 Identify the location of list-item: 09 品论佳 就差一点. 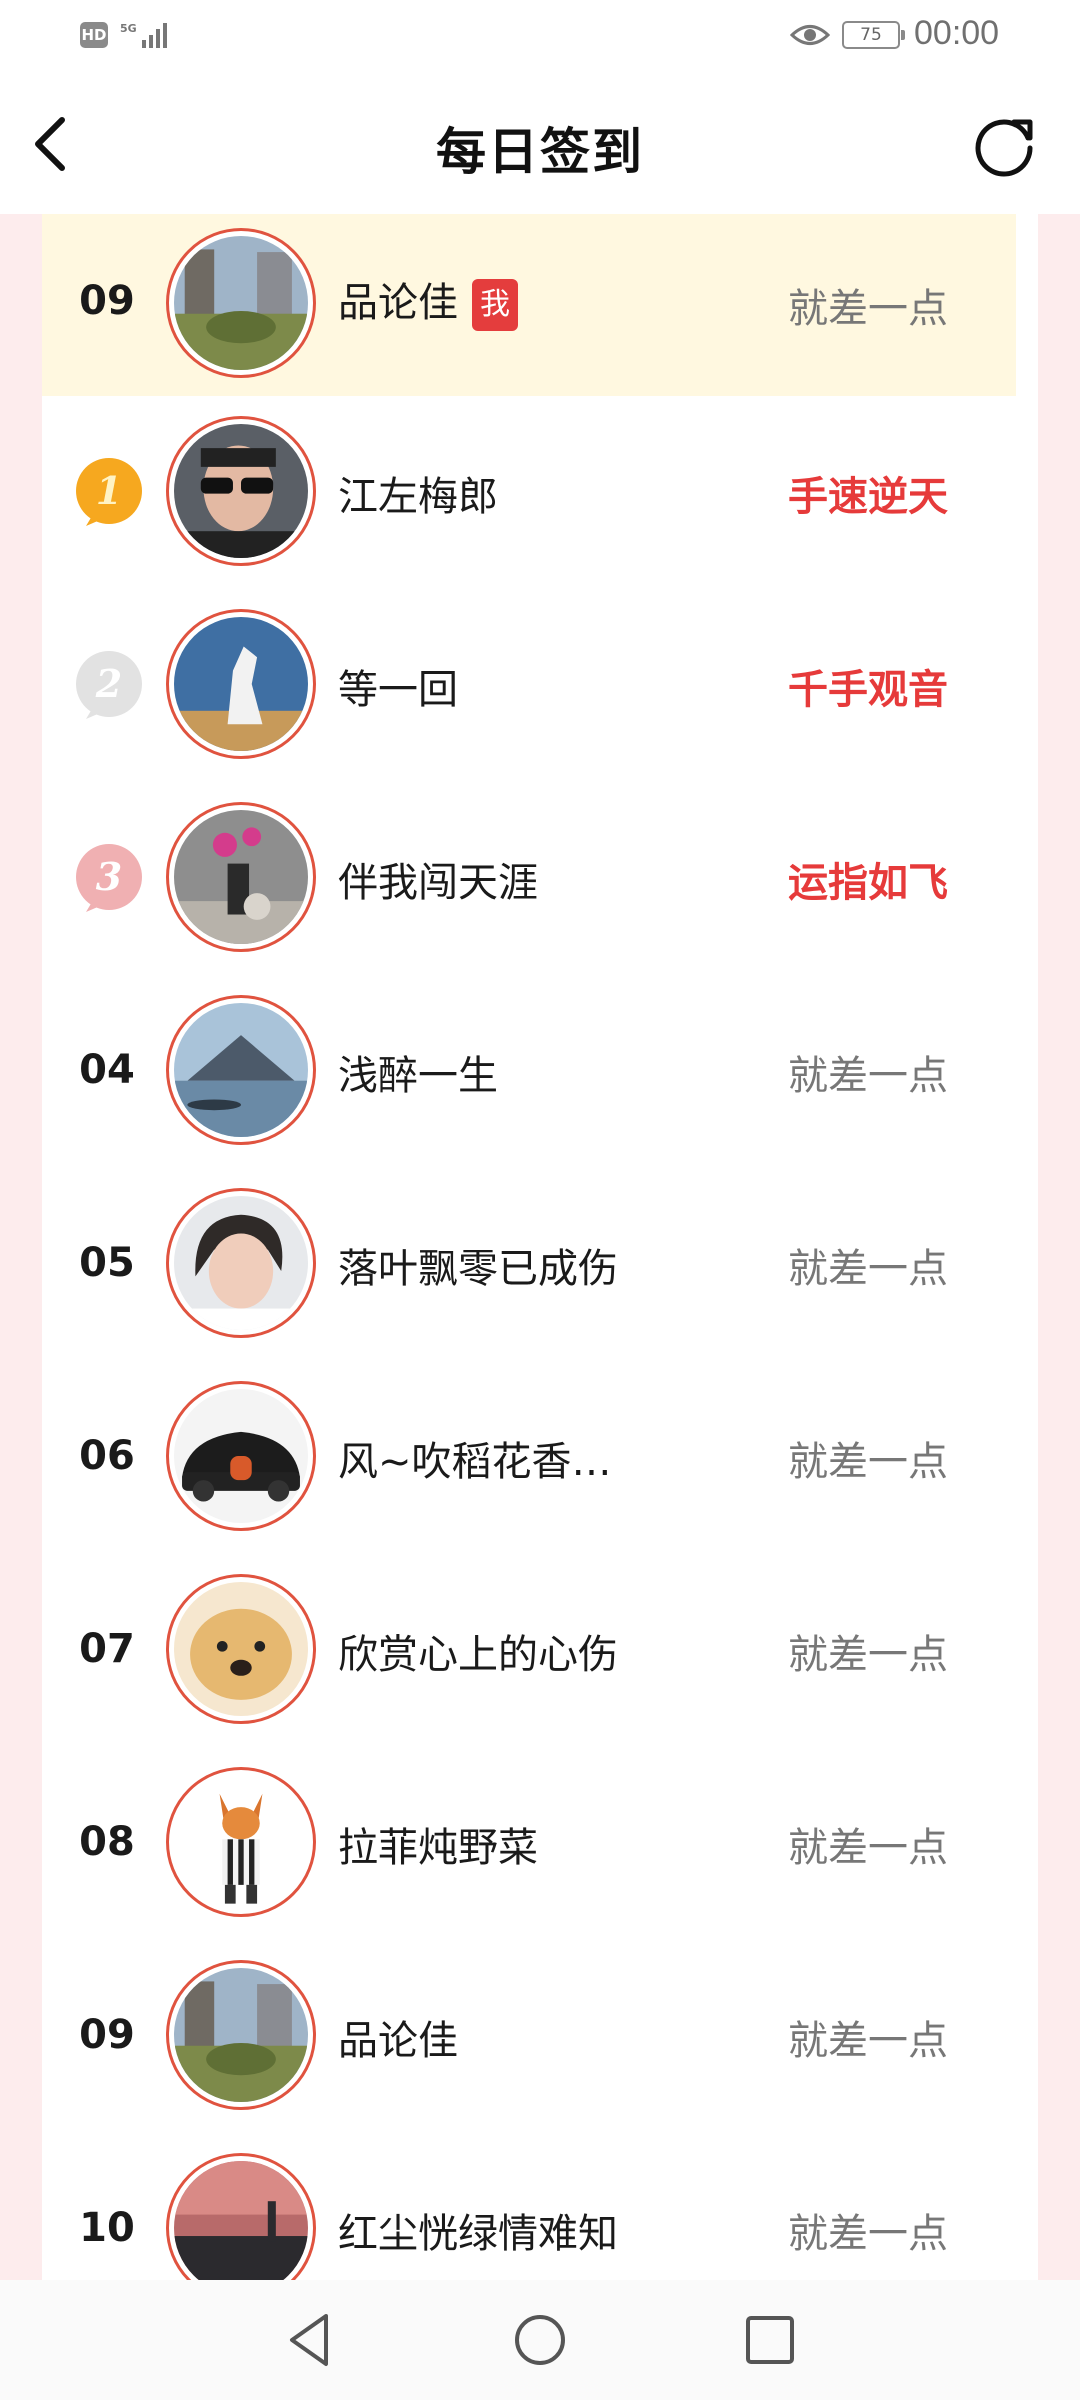
(529, 2036).